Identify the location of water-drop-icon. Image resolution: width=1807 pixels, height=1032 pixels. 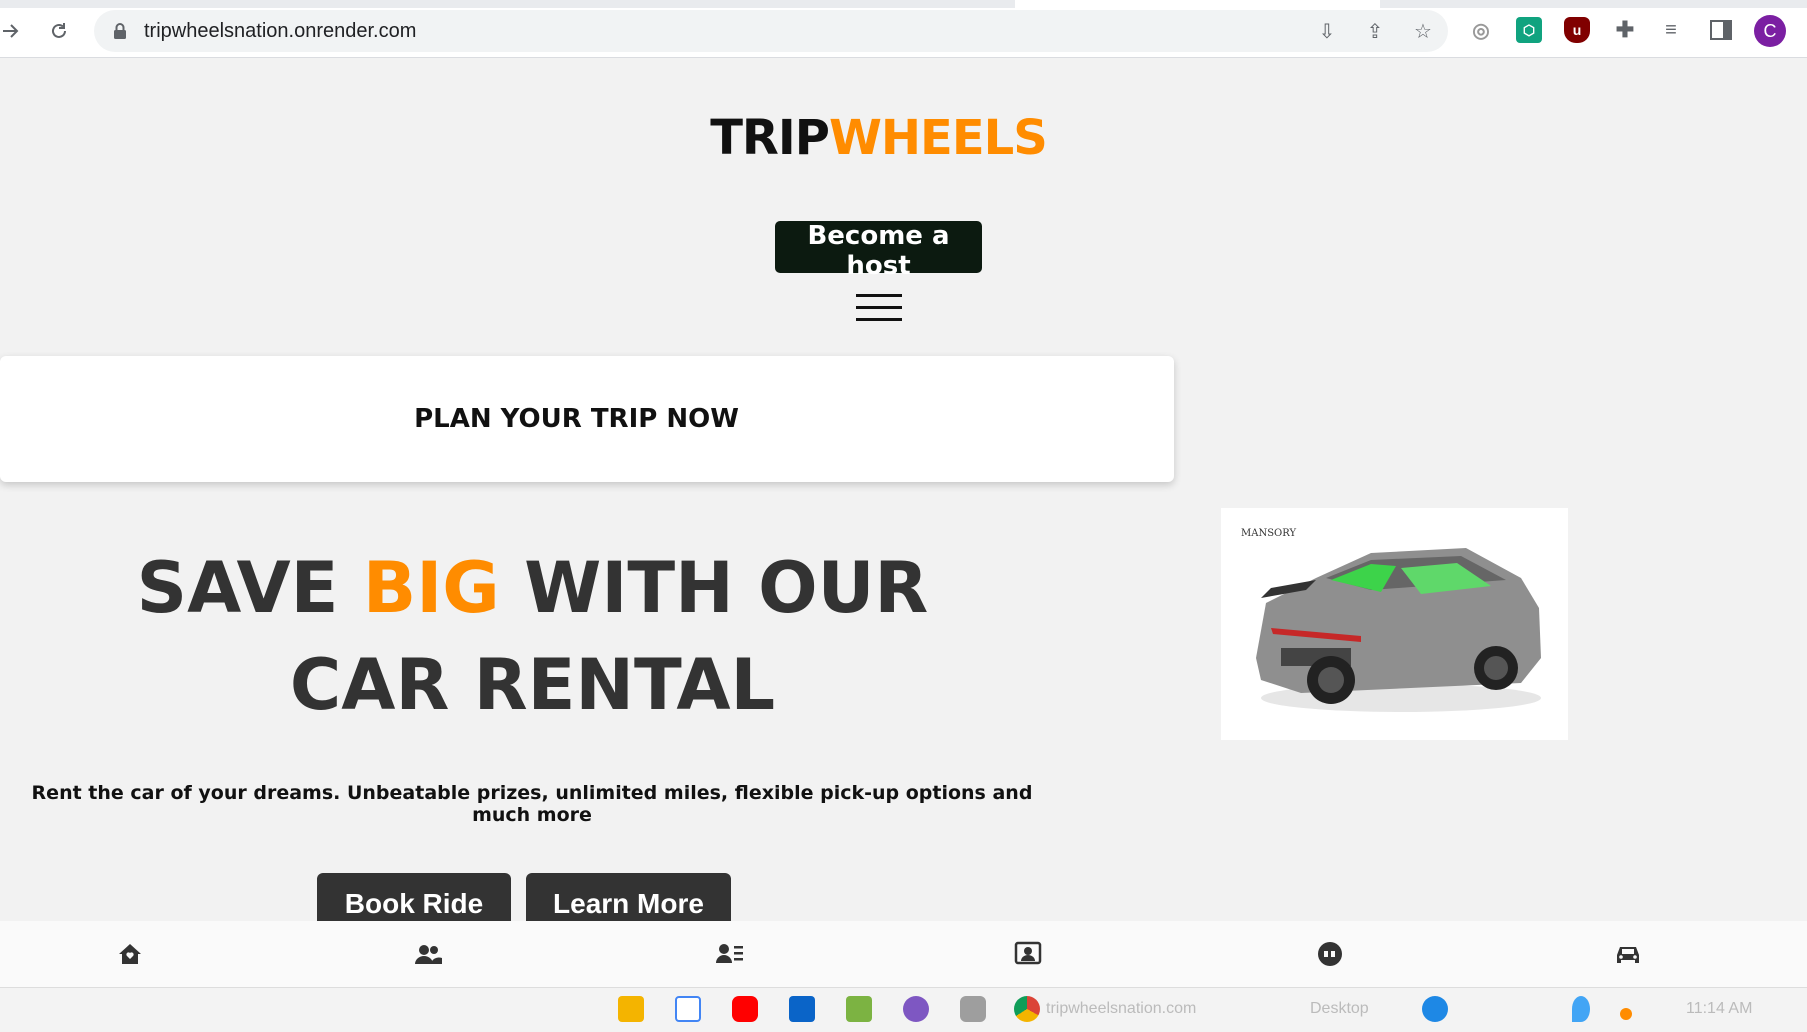
(1581, 1009).